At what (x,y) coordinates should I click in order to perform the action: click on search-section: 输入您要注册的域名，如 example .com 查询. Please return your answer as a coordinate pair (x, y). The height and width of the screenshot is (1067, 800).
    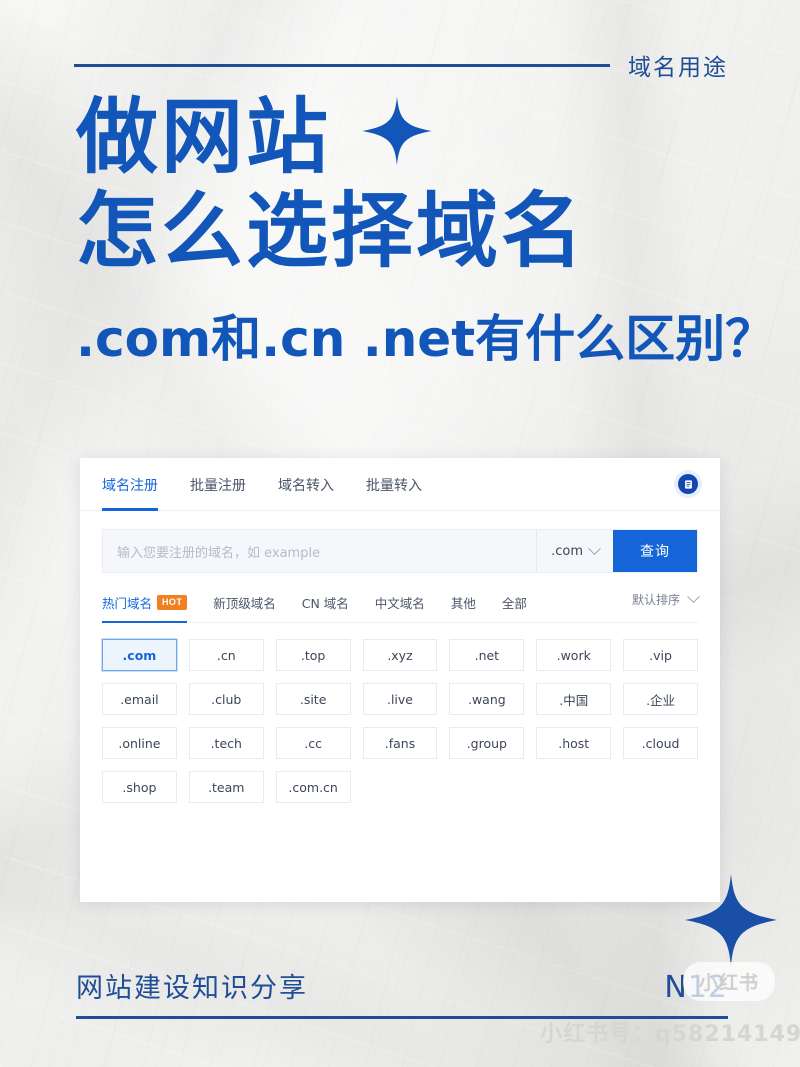
    Looking at the image, I should click on (400, 542).